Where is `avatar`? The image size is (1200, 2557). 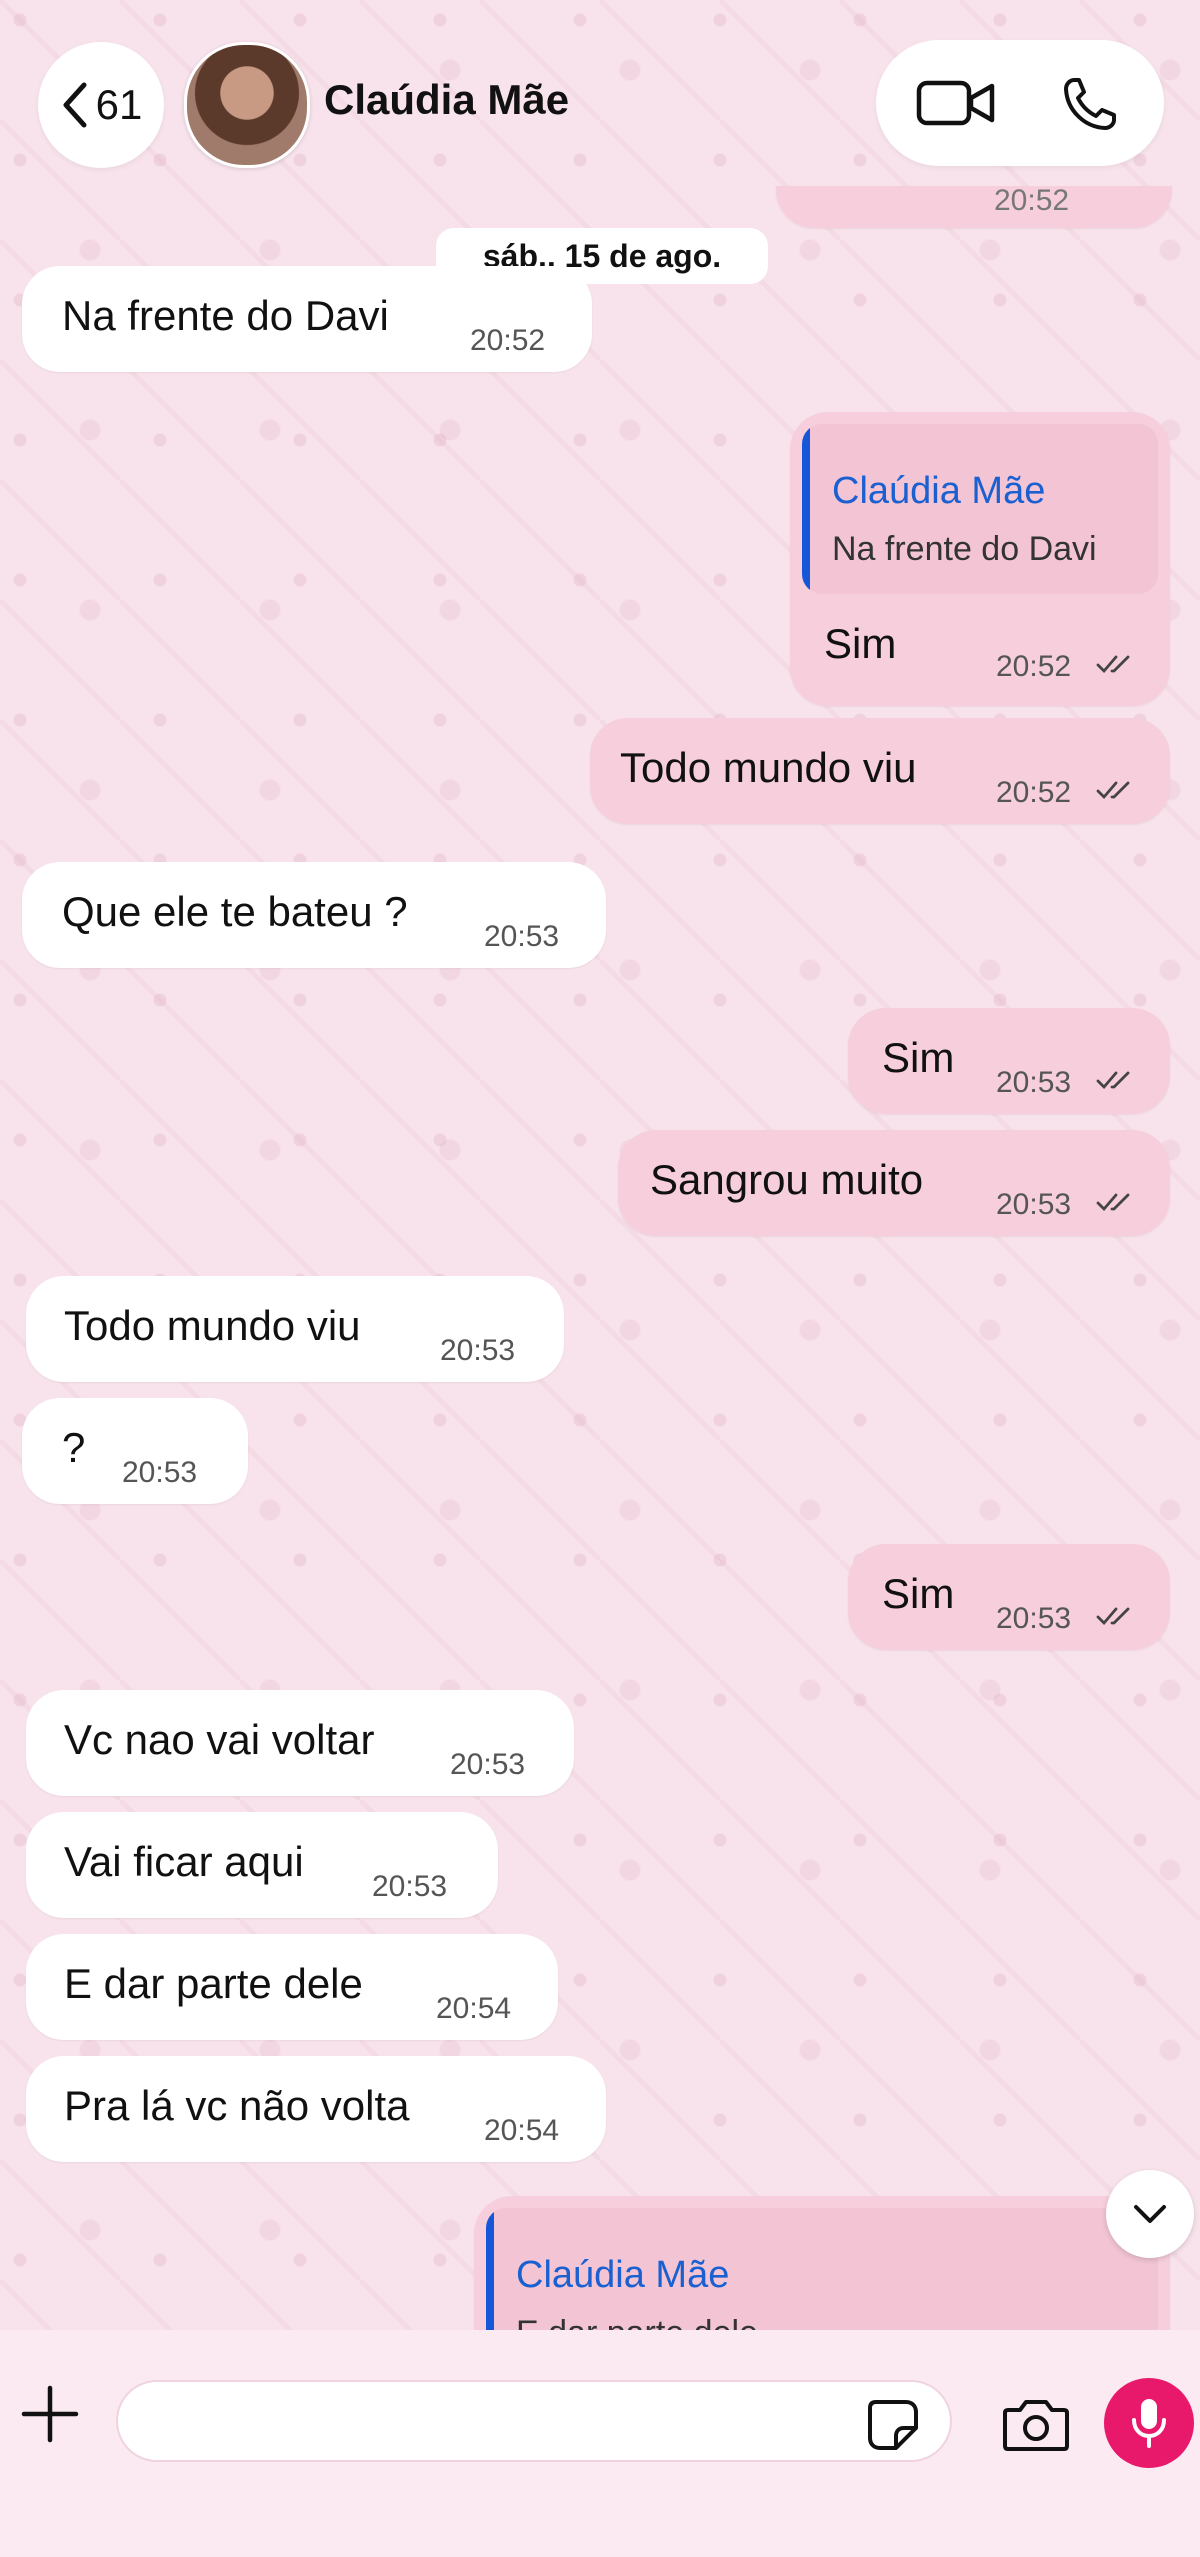 avatar is located at coordinates (247, 105).